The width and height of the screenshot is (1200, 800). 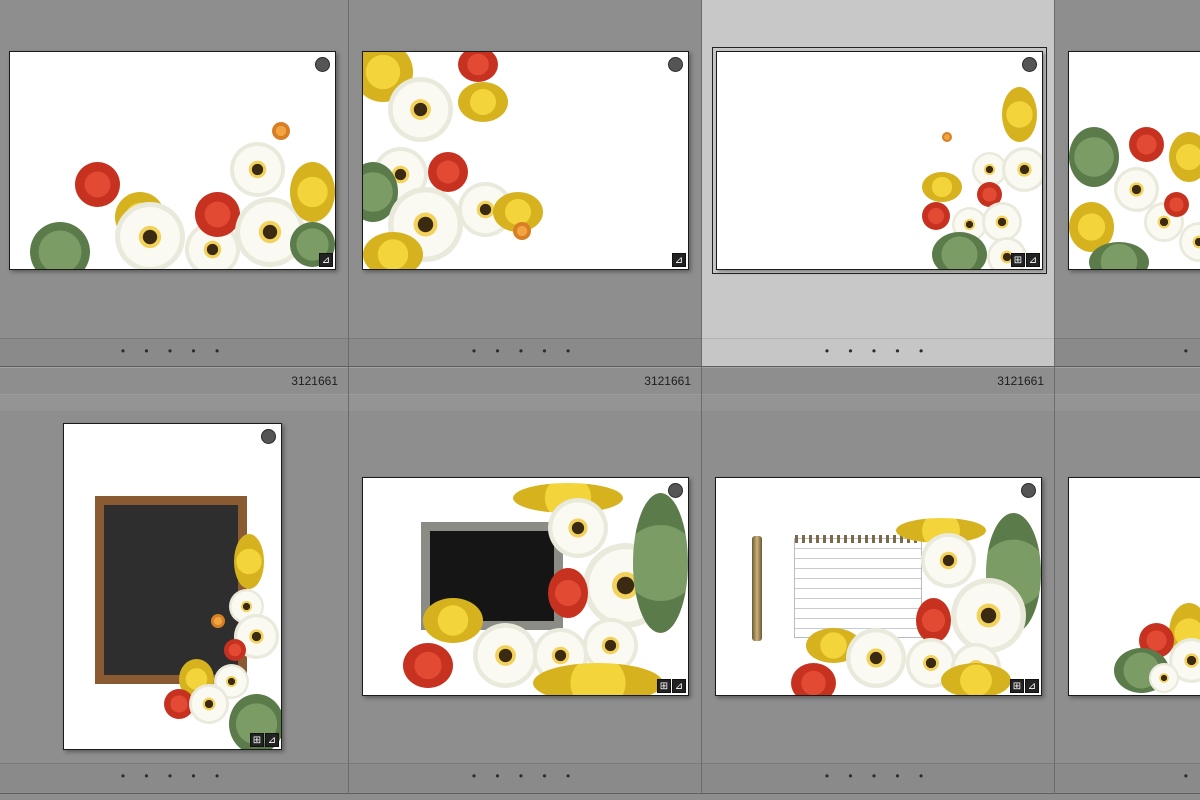 I want to click on notebook, so click(x=858, y=586).